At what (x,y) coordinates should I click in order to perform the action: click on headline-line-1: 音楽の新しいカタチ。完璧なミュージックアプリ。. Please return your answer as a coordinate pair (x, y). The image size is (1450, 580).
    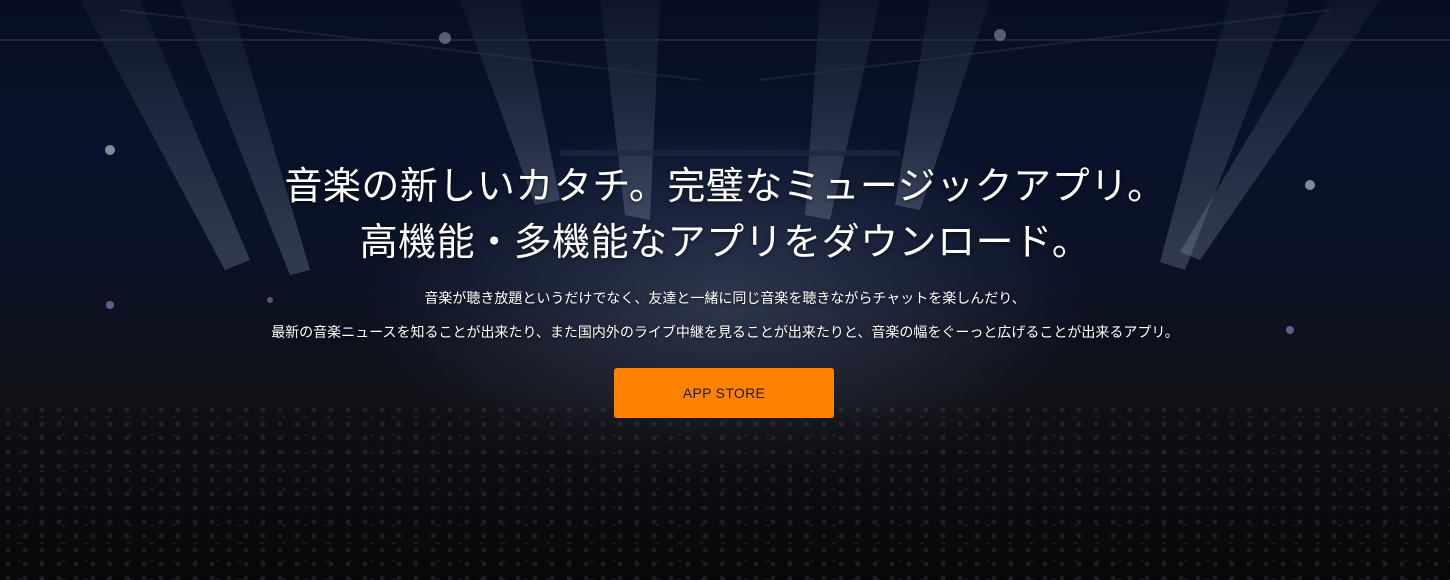
    Looking at the image, I should click on (725, 186).